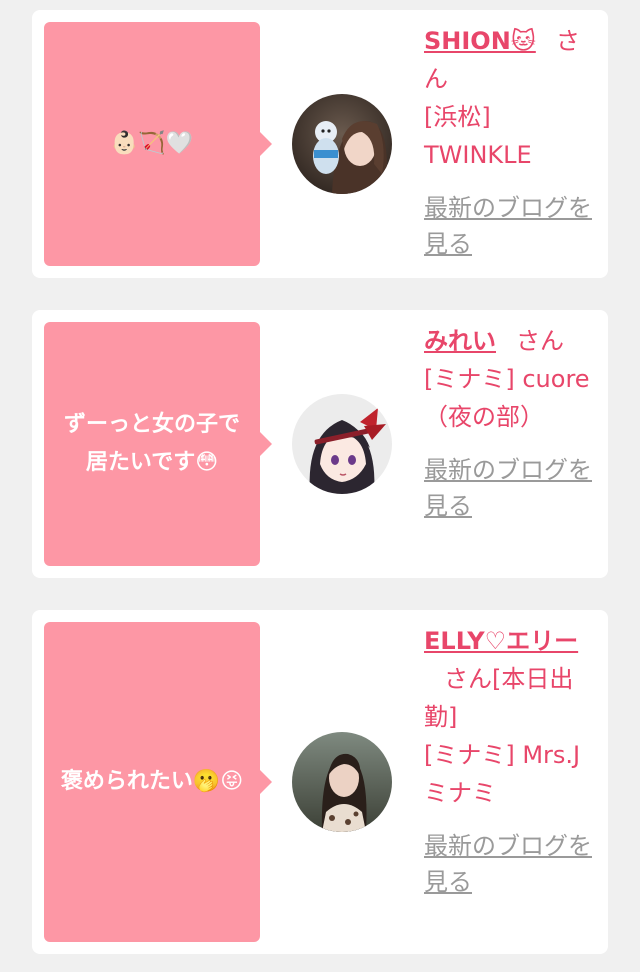  Describe the element at coordinates (501, 641) in the screenshot. I see `girl-name-link: ELLY♡エリー` at that location.